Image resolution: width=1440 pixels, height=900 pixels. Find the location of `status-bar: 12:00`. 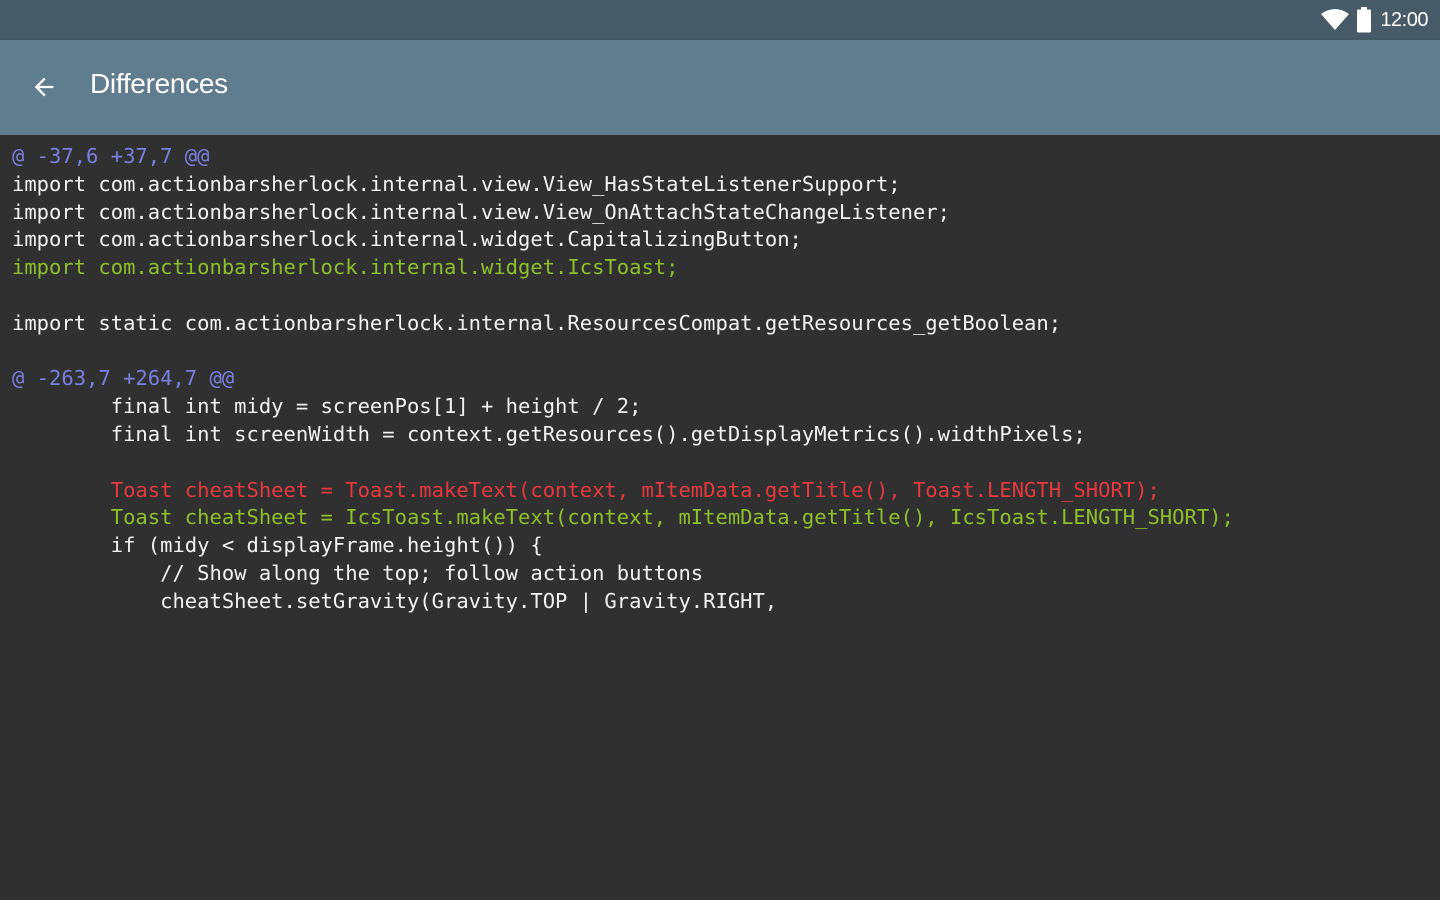

status-bar: 12:00 is located at coordinates (720, 20).